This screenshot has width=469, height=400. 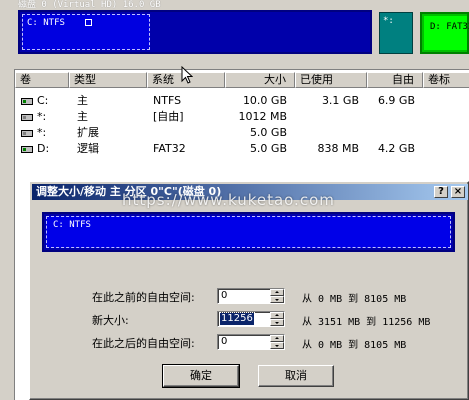 I want to click on size-cell: 10.0 GB, so click(x=264, y=100).